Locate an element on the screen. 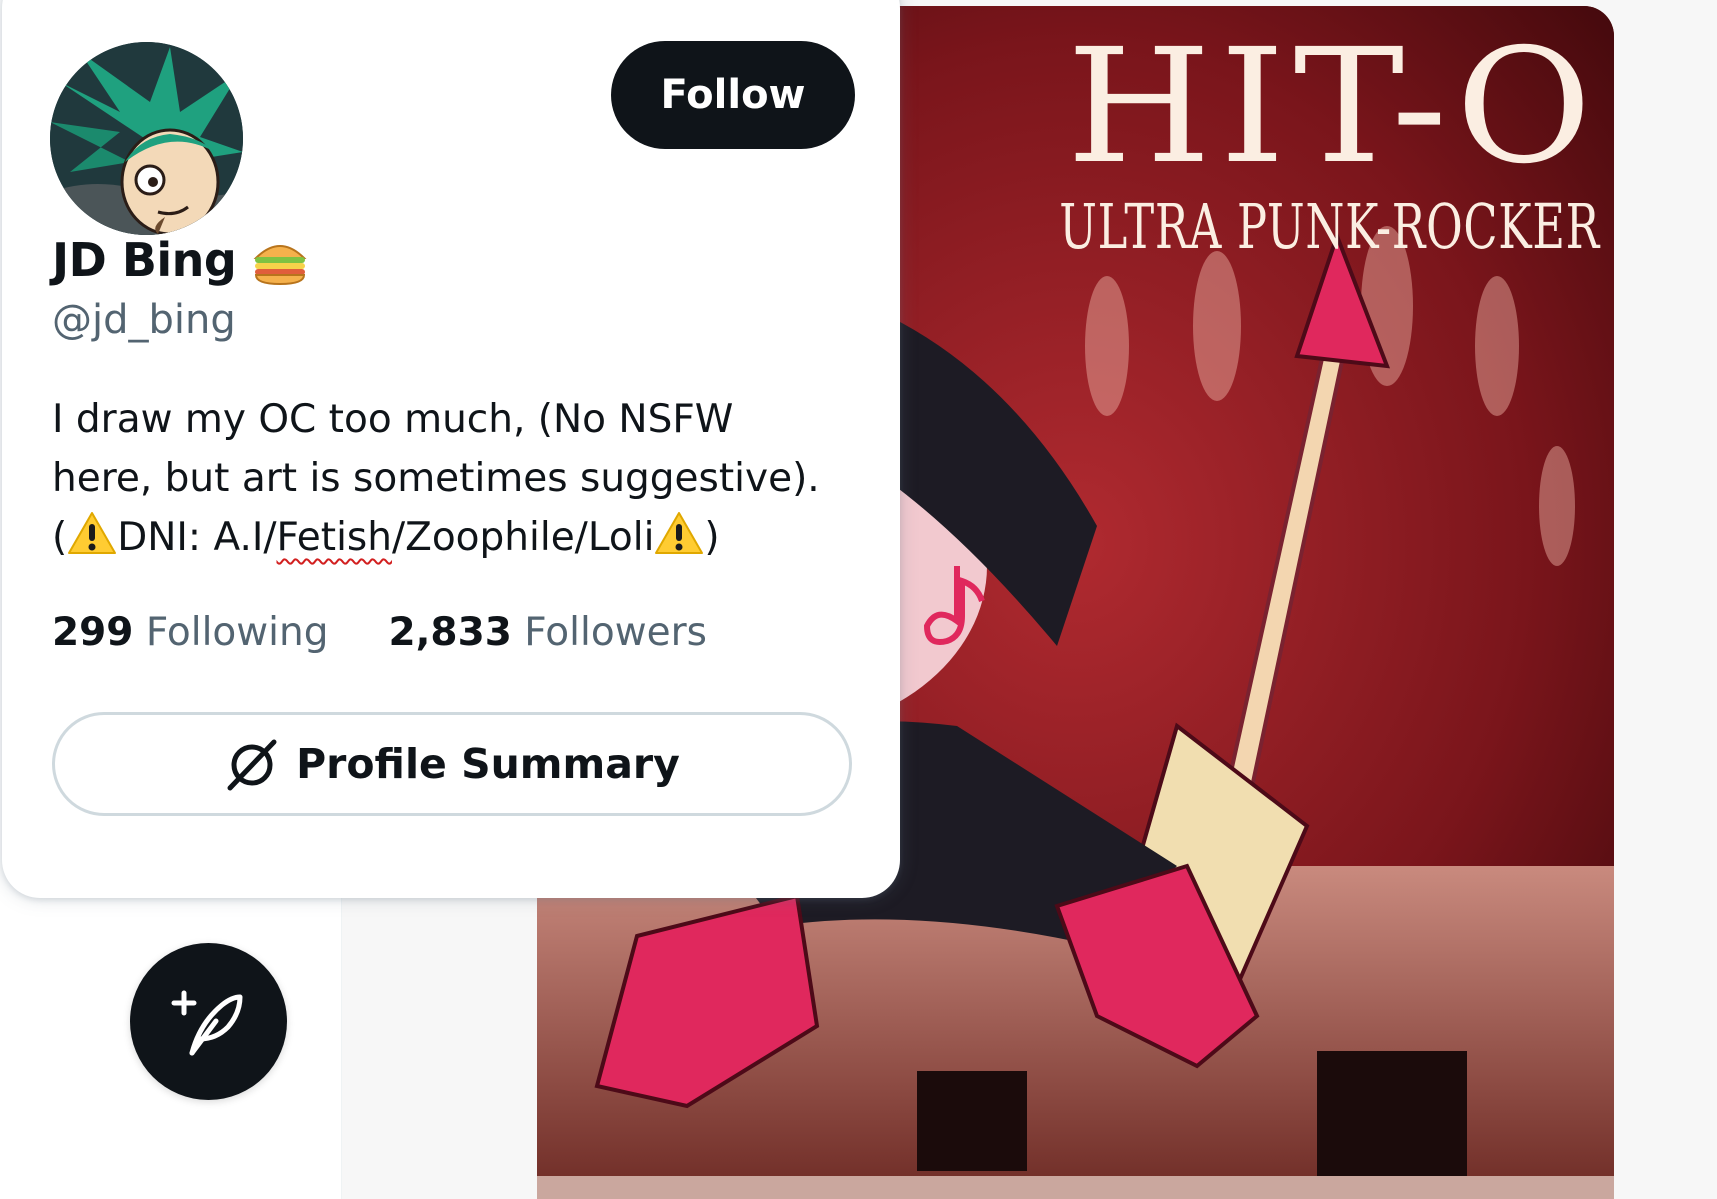 The width and height of the screenshot is (1717, 1199). display-name: JD Bing is located at coordinates (144, 260).